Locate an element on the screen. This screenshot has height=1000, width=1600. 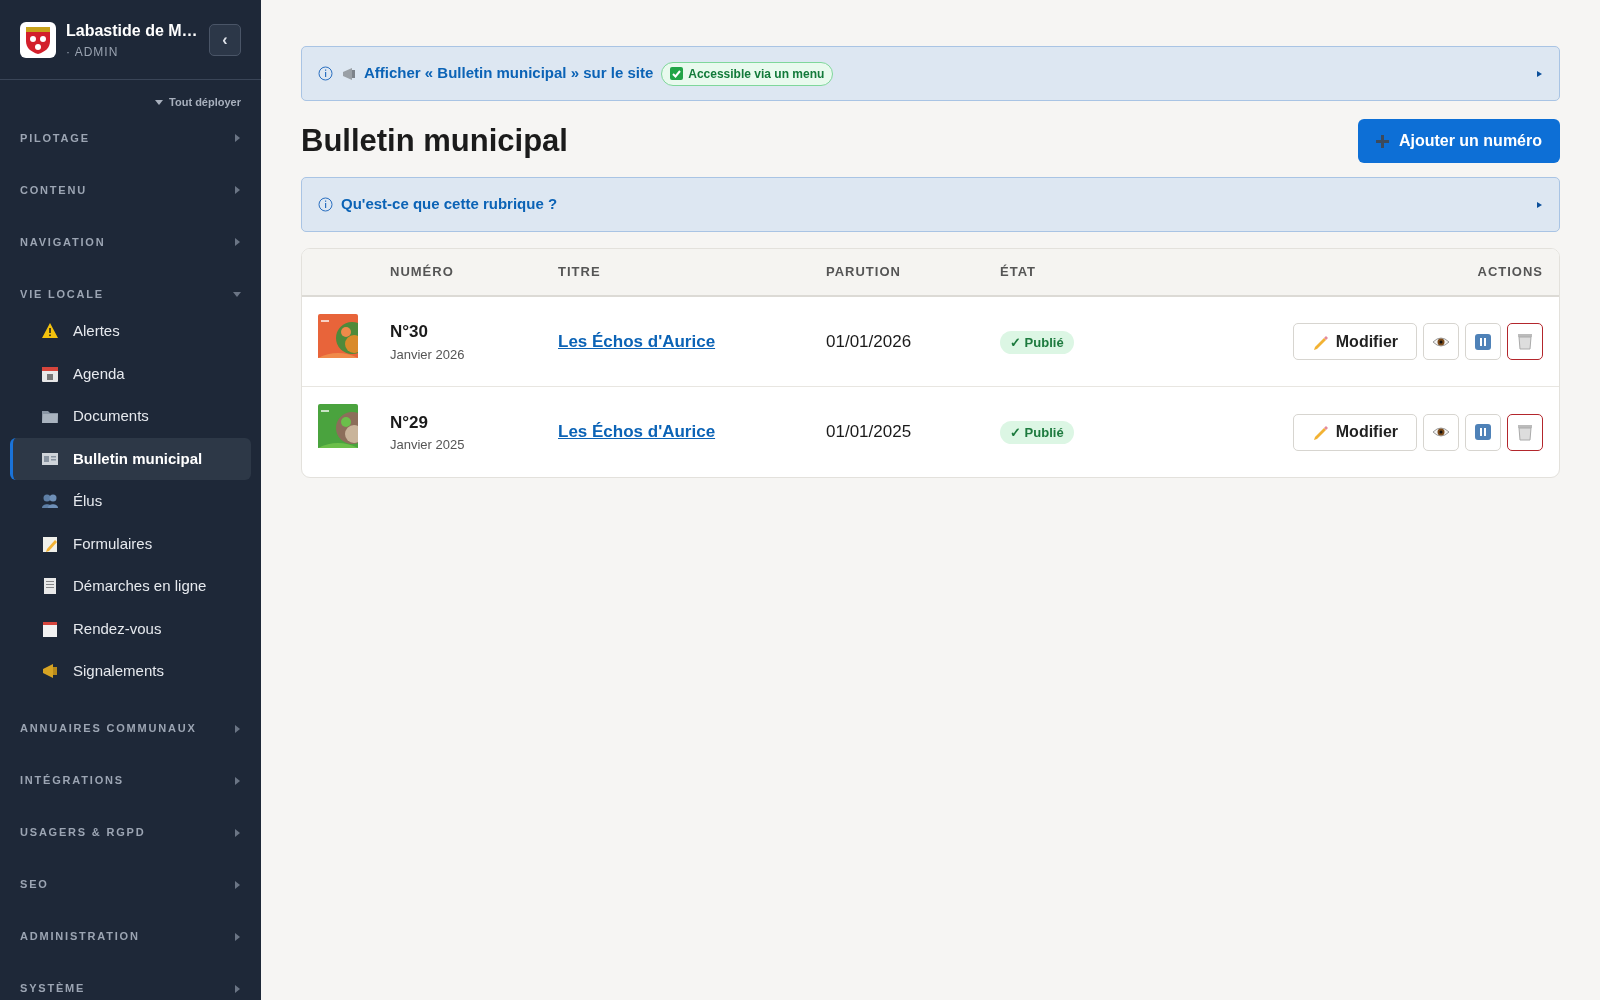
expand-all-button: Tout déployer is located at coordinates (198, 102).